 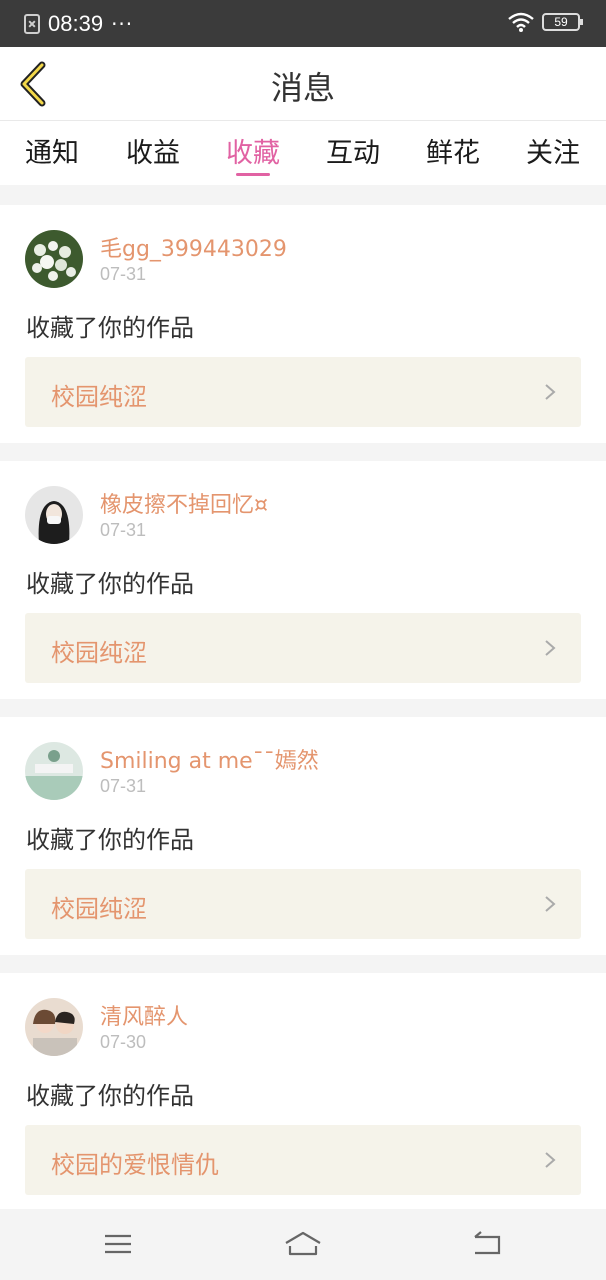 I want to click on tab-follows: 关注, so click(x=553, y=150).